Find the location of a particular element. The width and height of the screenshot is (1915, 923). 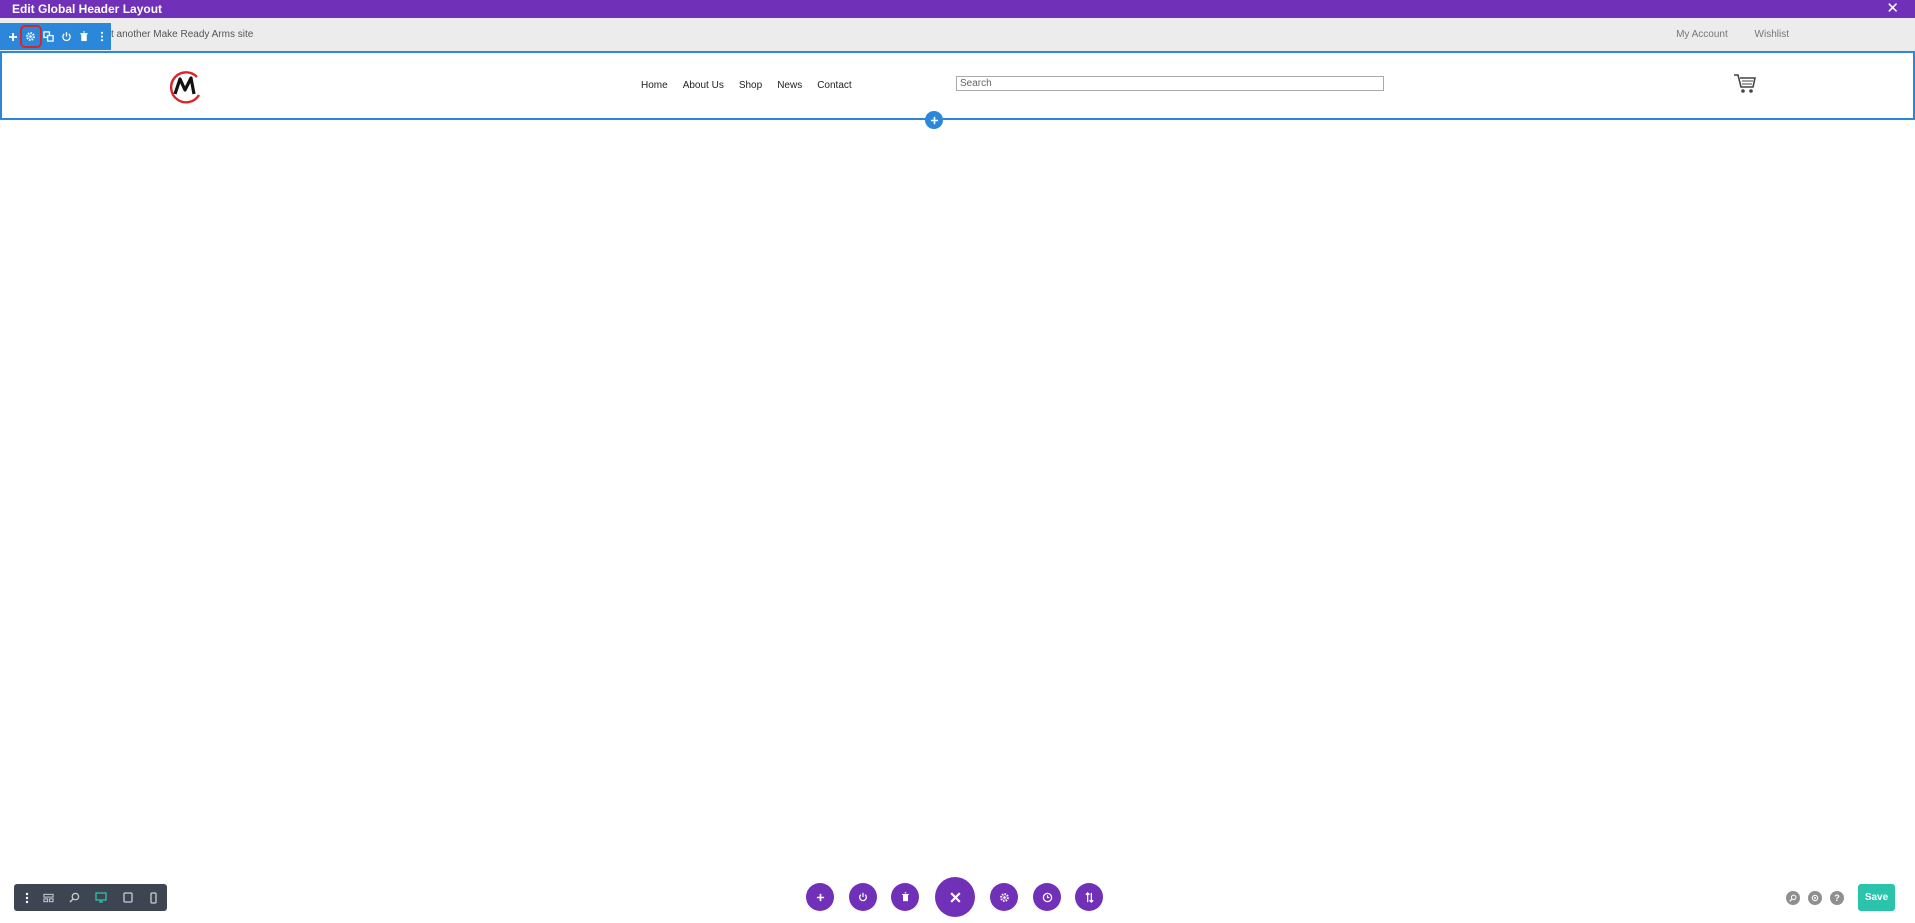

duplicate-icon is located at coordinates (49, 36).